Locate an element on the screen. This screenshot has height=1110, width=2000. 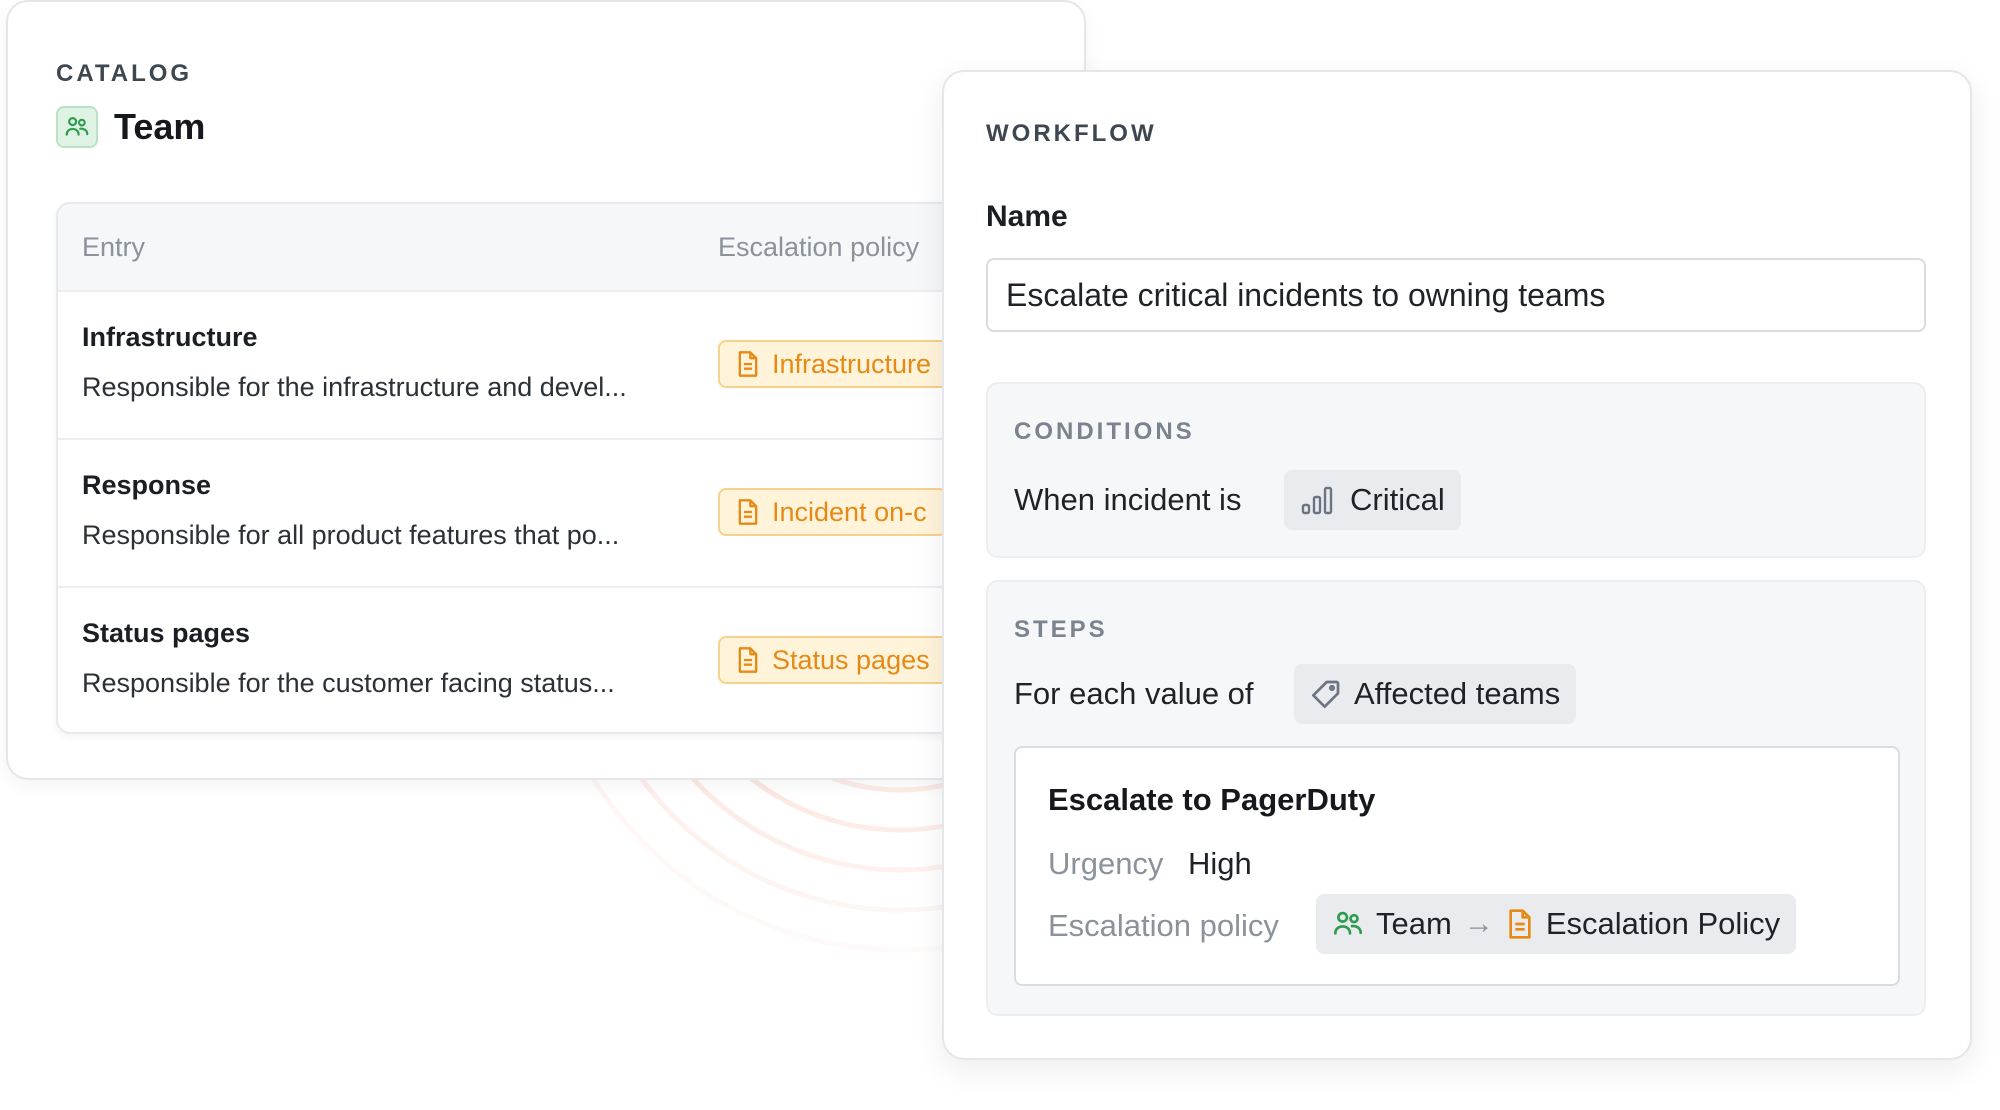
severity-chip: Critical is located at coordinates (1372, 500).